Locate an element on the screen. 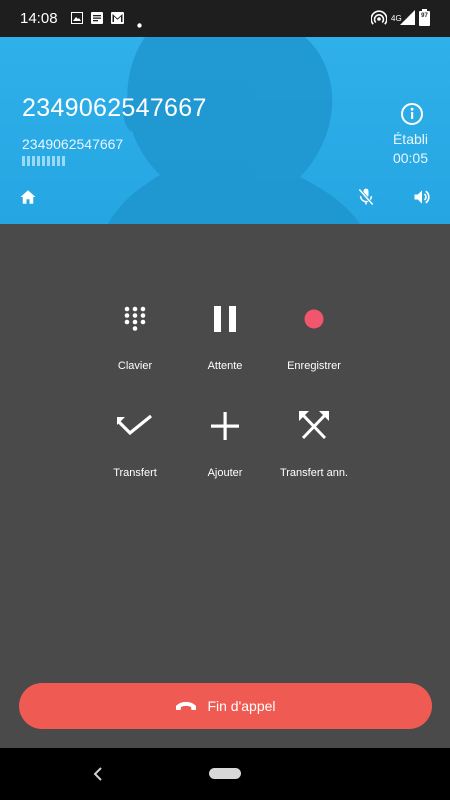 Image resolution: width=450 pixels, height=800 pixels. battery-level: 97 is located at coordinates (424, 16).